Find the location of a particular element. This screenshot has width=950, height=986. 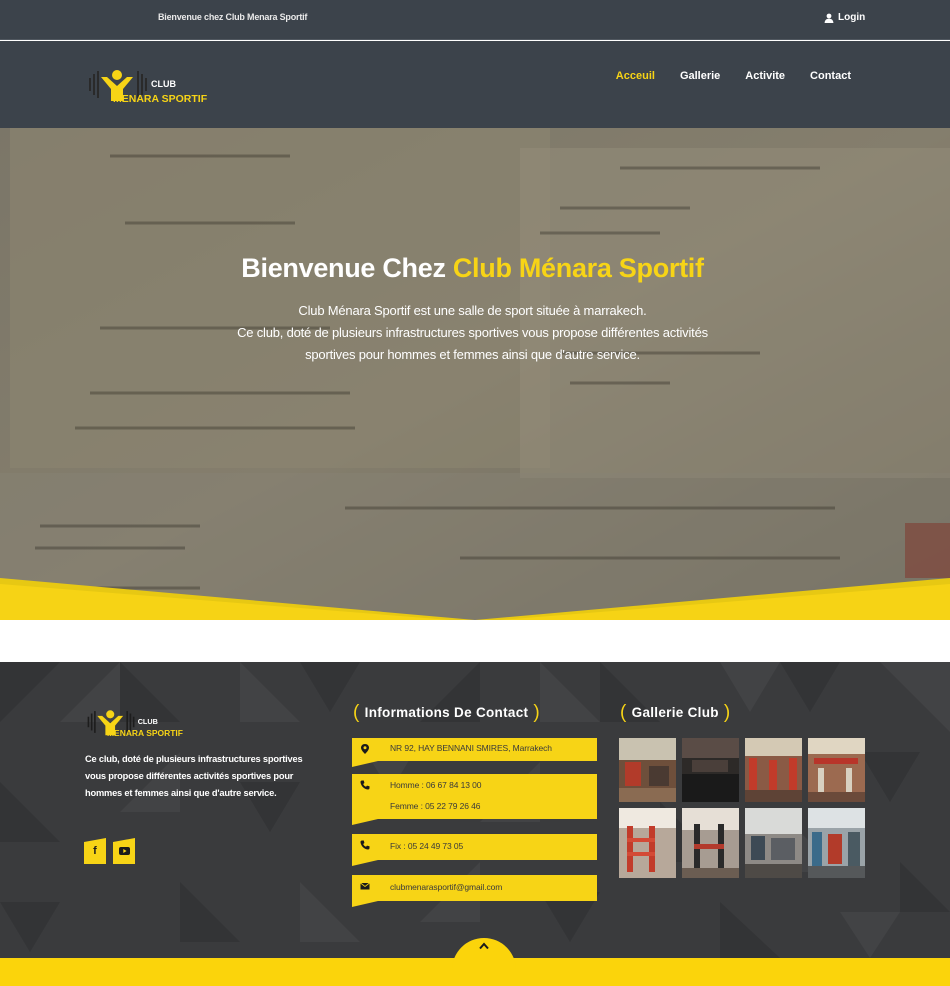

logo-mark: CLUB MENARA SPORTIF is located at coordinates (148, 87).